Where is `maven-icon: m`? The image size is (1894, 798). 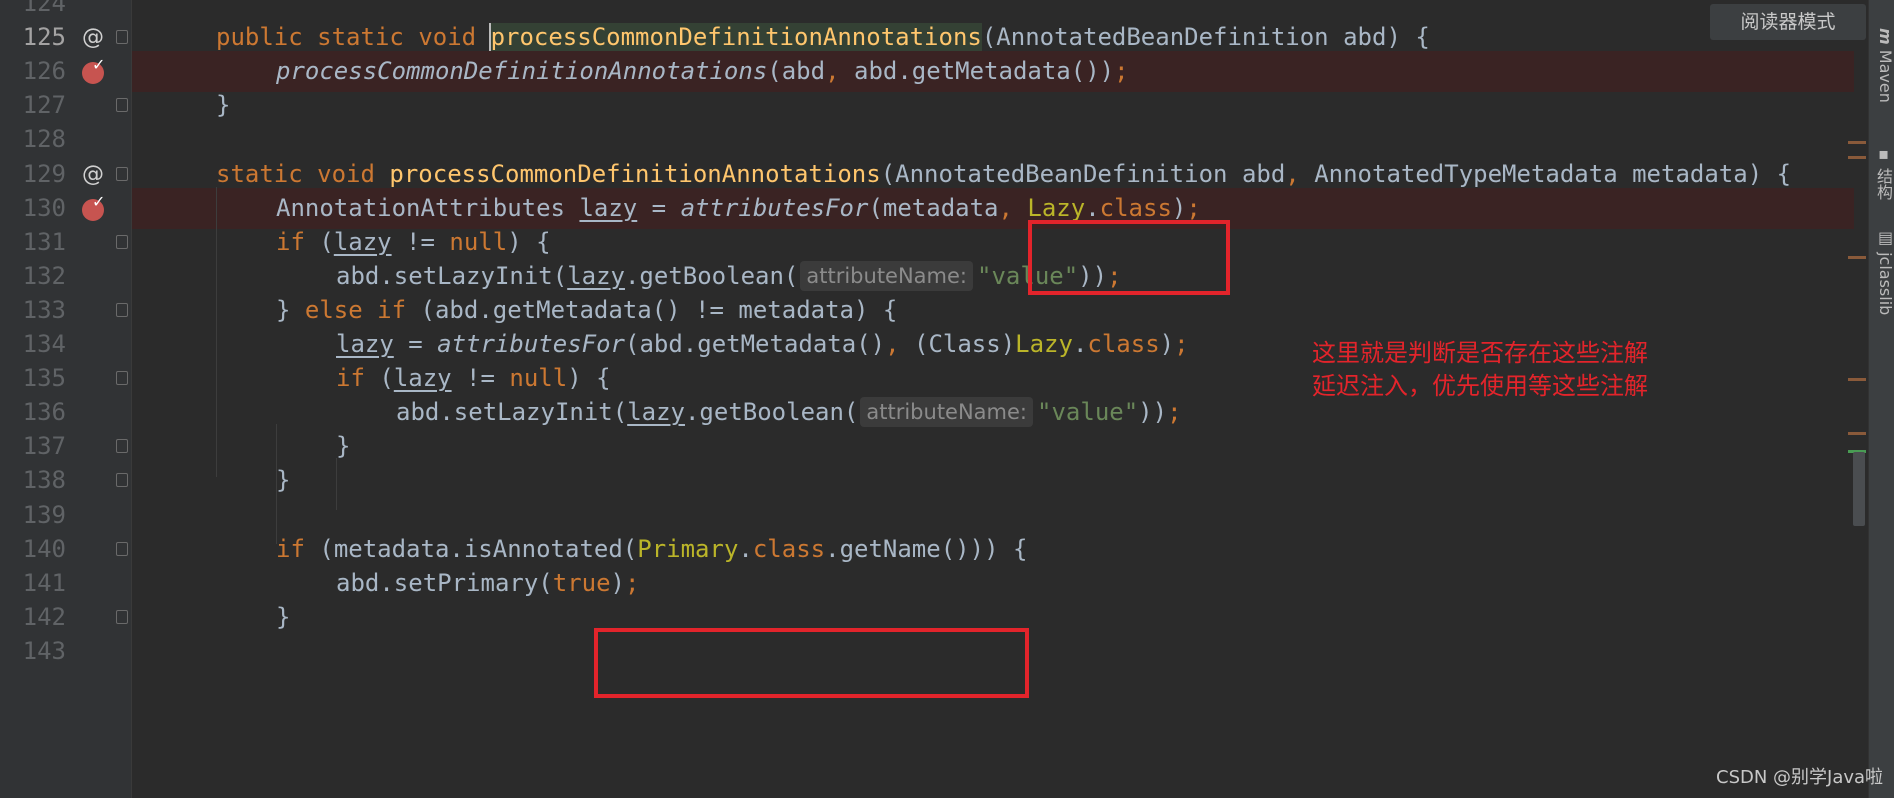 maven-icon: m is located at coordinates (1885, 36).